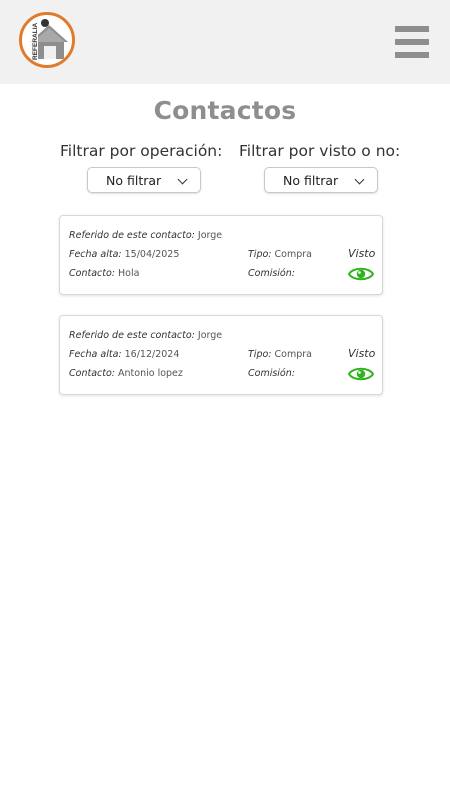  Describe the element at coordinates (412, 43) in the screenshot. I see `hamburger-menu-icon` at that location.